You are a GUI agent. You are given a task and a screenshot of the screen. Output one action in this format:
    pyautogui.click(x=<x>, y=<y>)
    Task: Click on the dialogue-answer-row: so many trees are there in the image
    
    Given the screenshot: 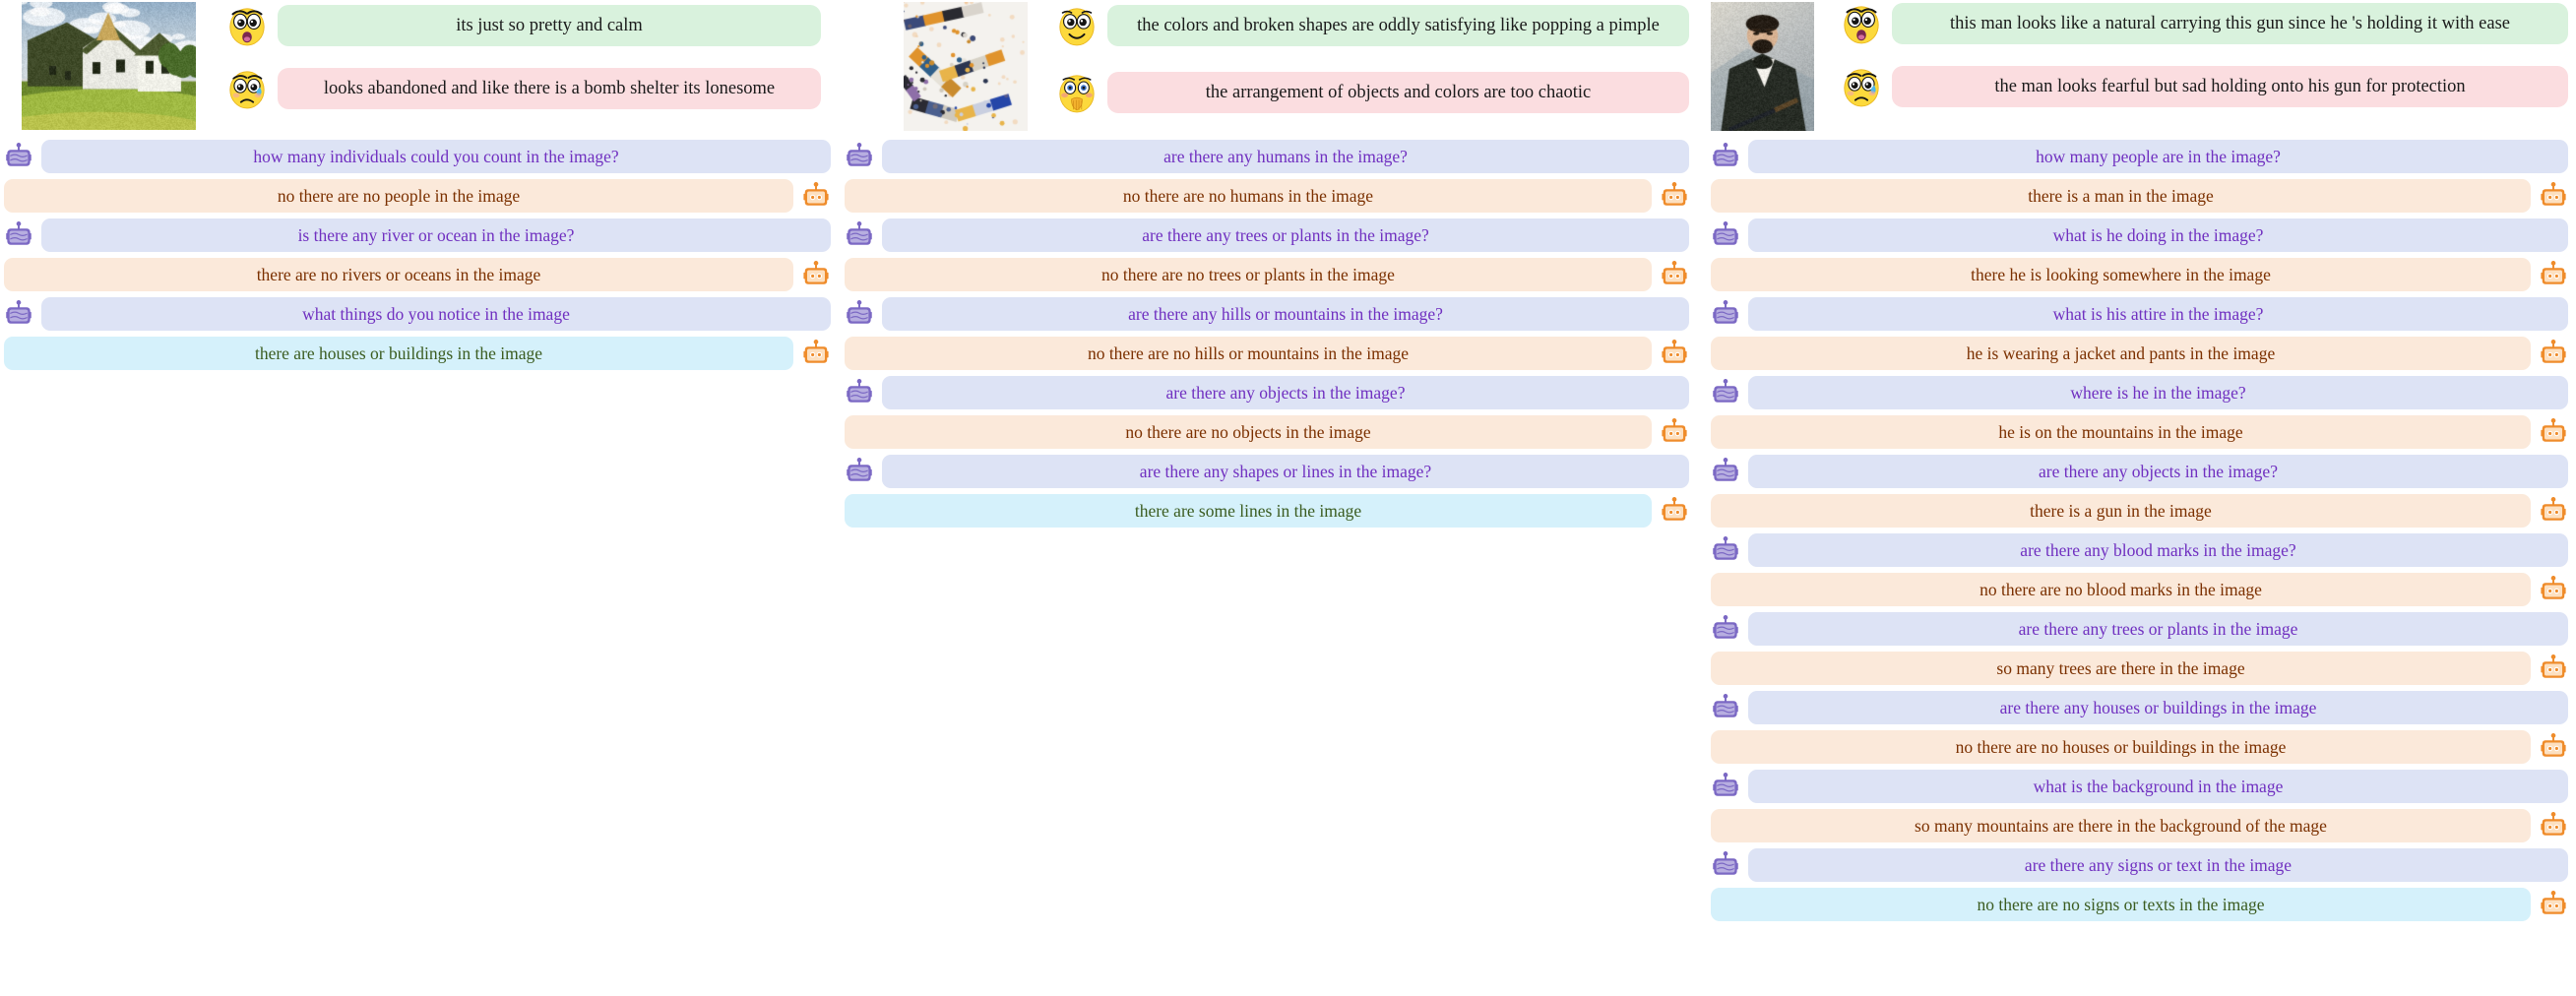 What is the action you would take?
    pyautogui.click(x=2139, y=668)
    